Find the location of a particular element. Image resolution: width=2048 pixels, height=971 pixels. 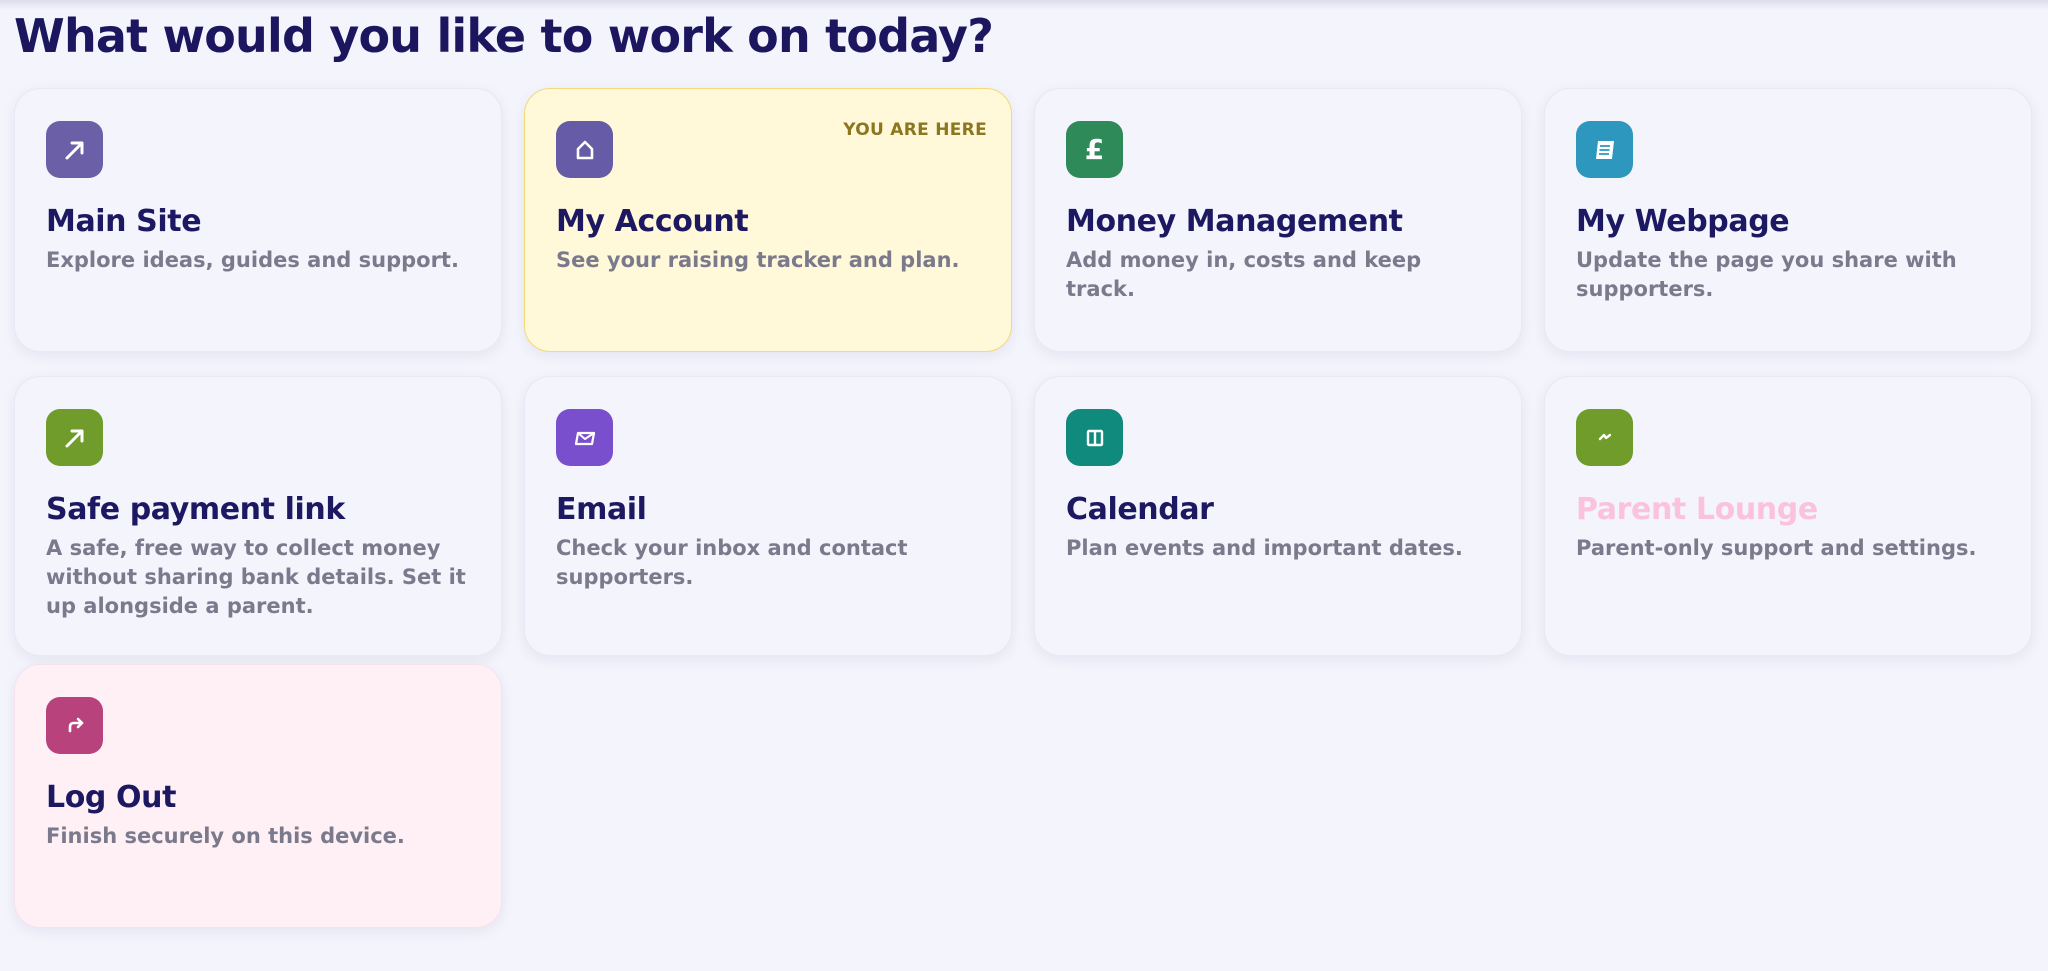

card-title: Log Out is located at coordinates (111, 797).